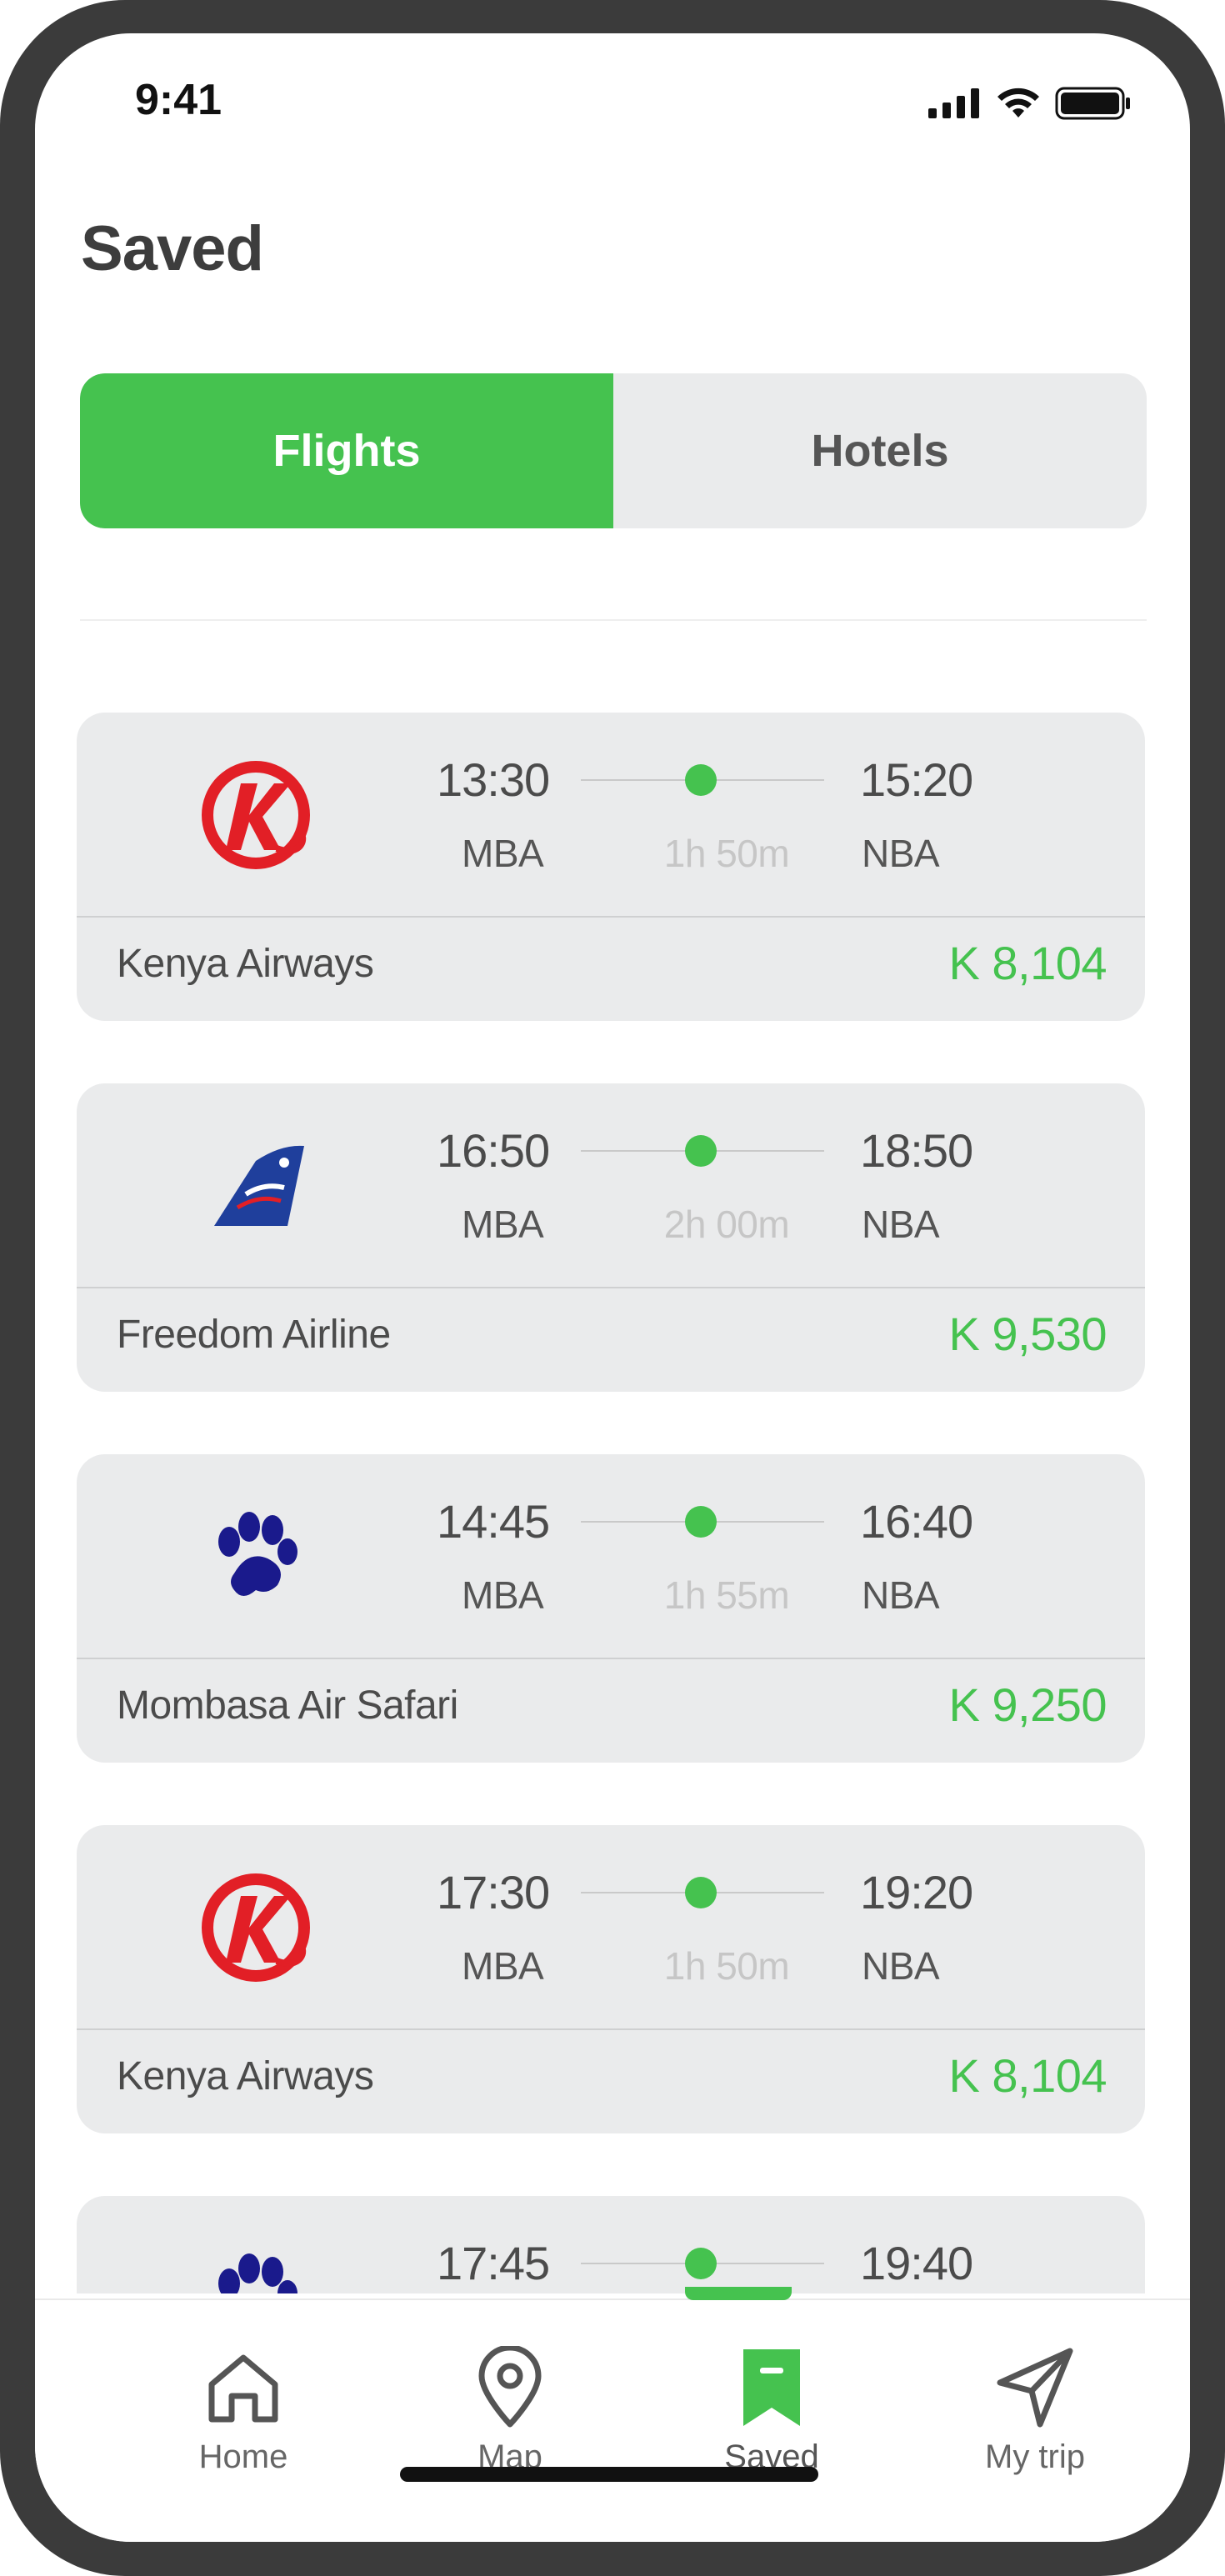  Describe the element at coordinates (726, 1224) in the screenshot. I see `flight-duration: 2h 00m` at that location.